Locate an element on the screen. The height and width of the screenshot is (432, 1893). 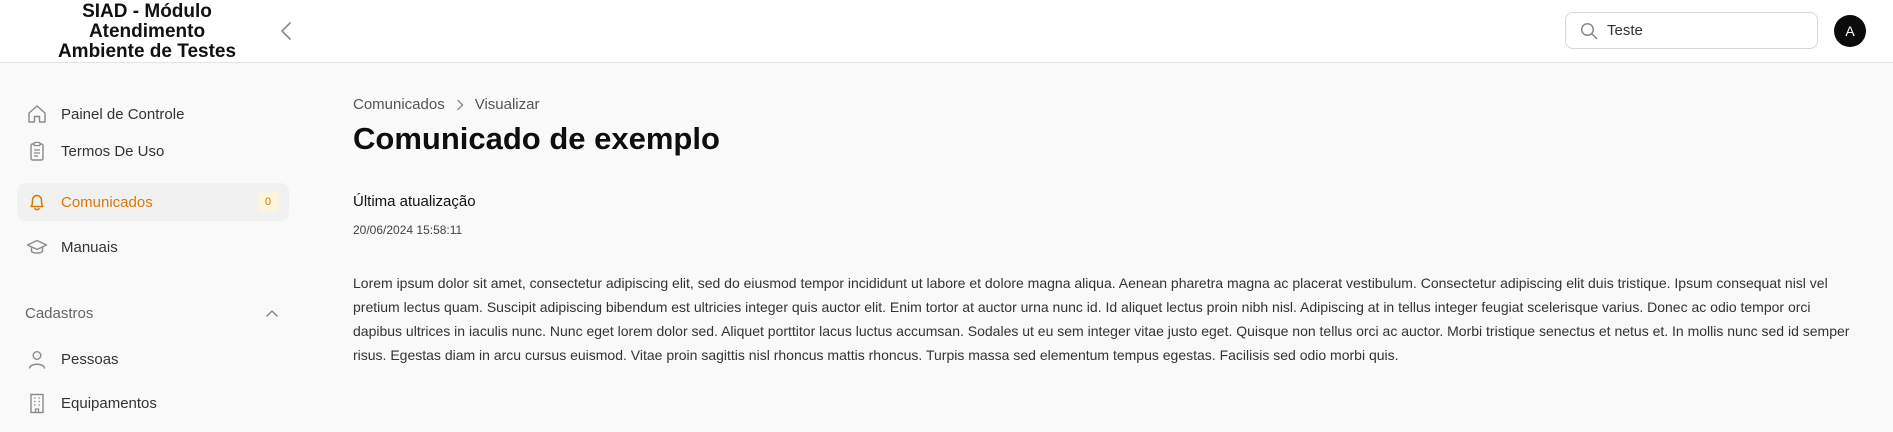
user-icon is located at coordinates (37, 359).